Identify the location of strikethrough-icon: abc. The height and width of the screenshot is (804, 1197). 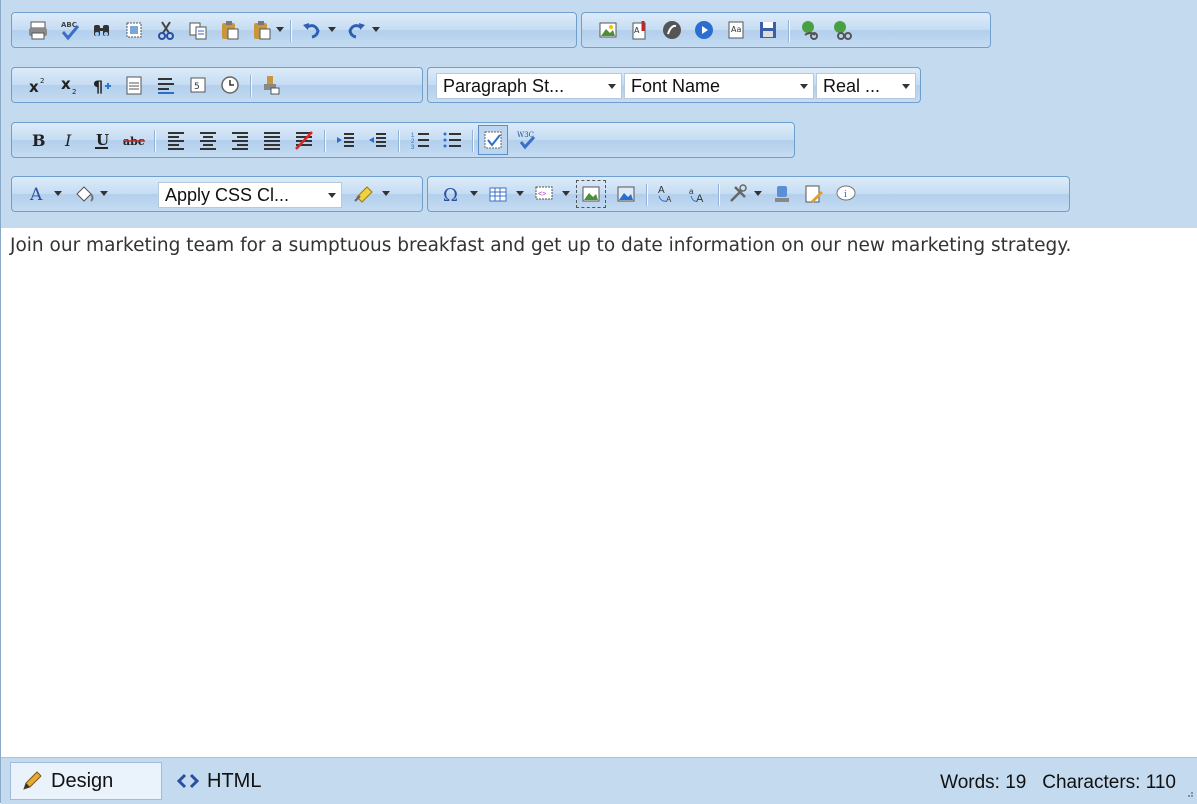
(134, 140).